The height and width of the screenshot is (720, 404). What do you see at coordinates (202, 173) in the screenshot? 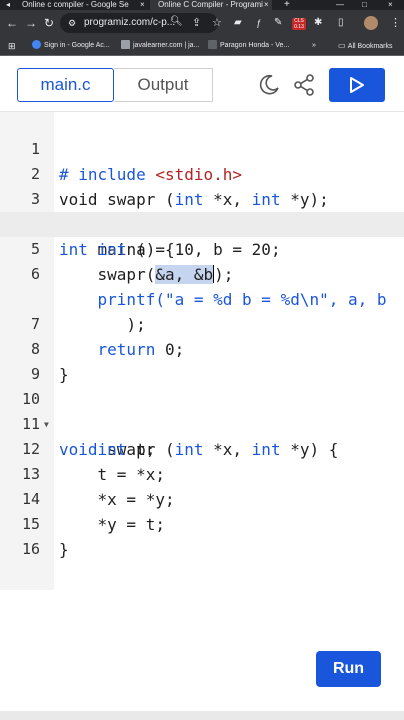
I see `code-line: 2 void swapr (int *x, int *y);` at bounding box center [202, 173].